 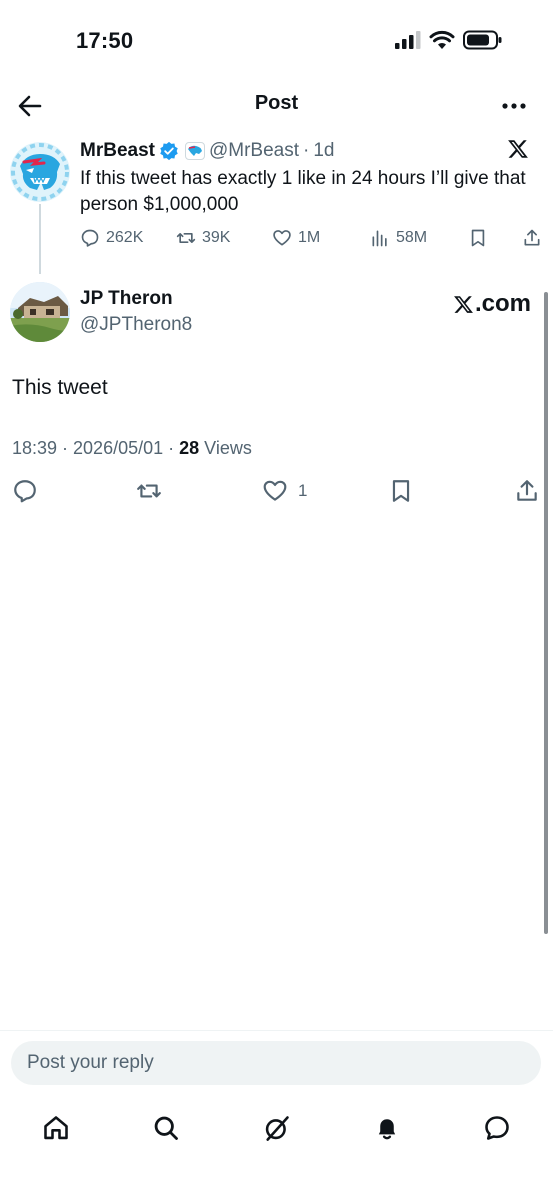 I want to click on nav-notifications, so click(x=387, y=1128).